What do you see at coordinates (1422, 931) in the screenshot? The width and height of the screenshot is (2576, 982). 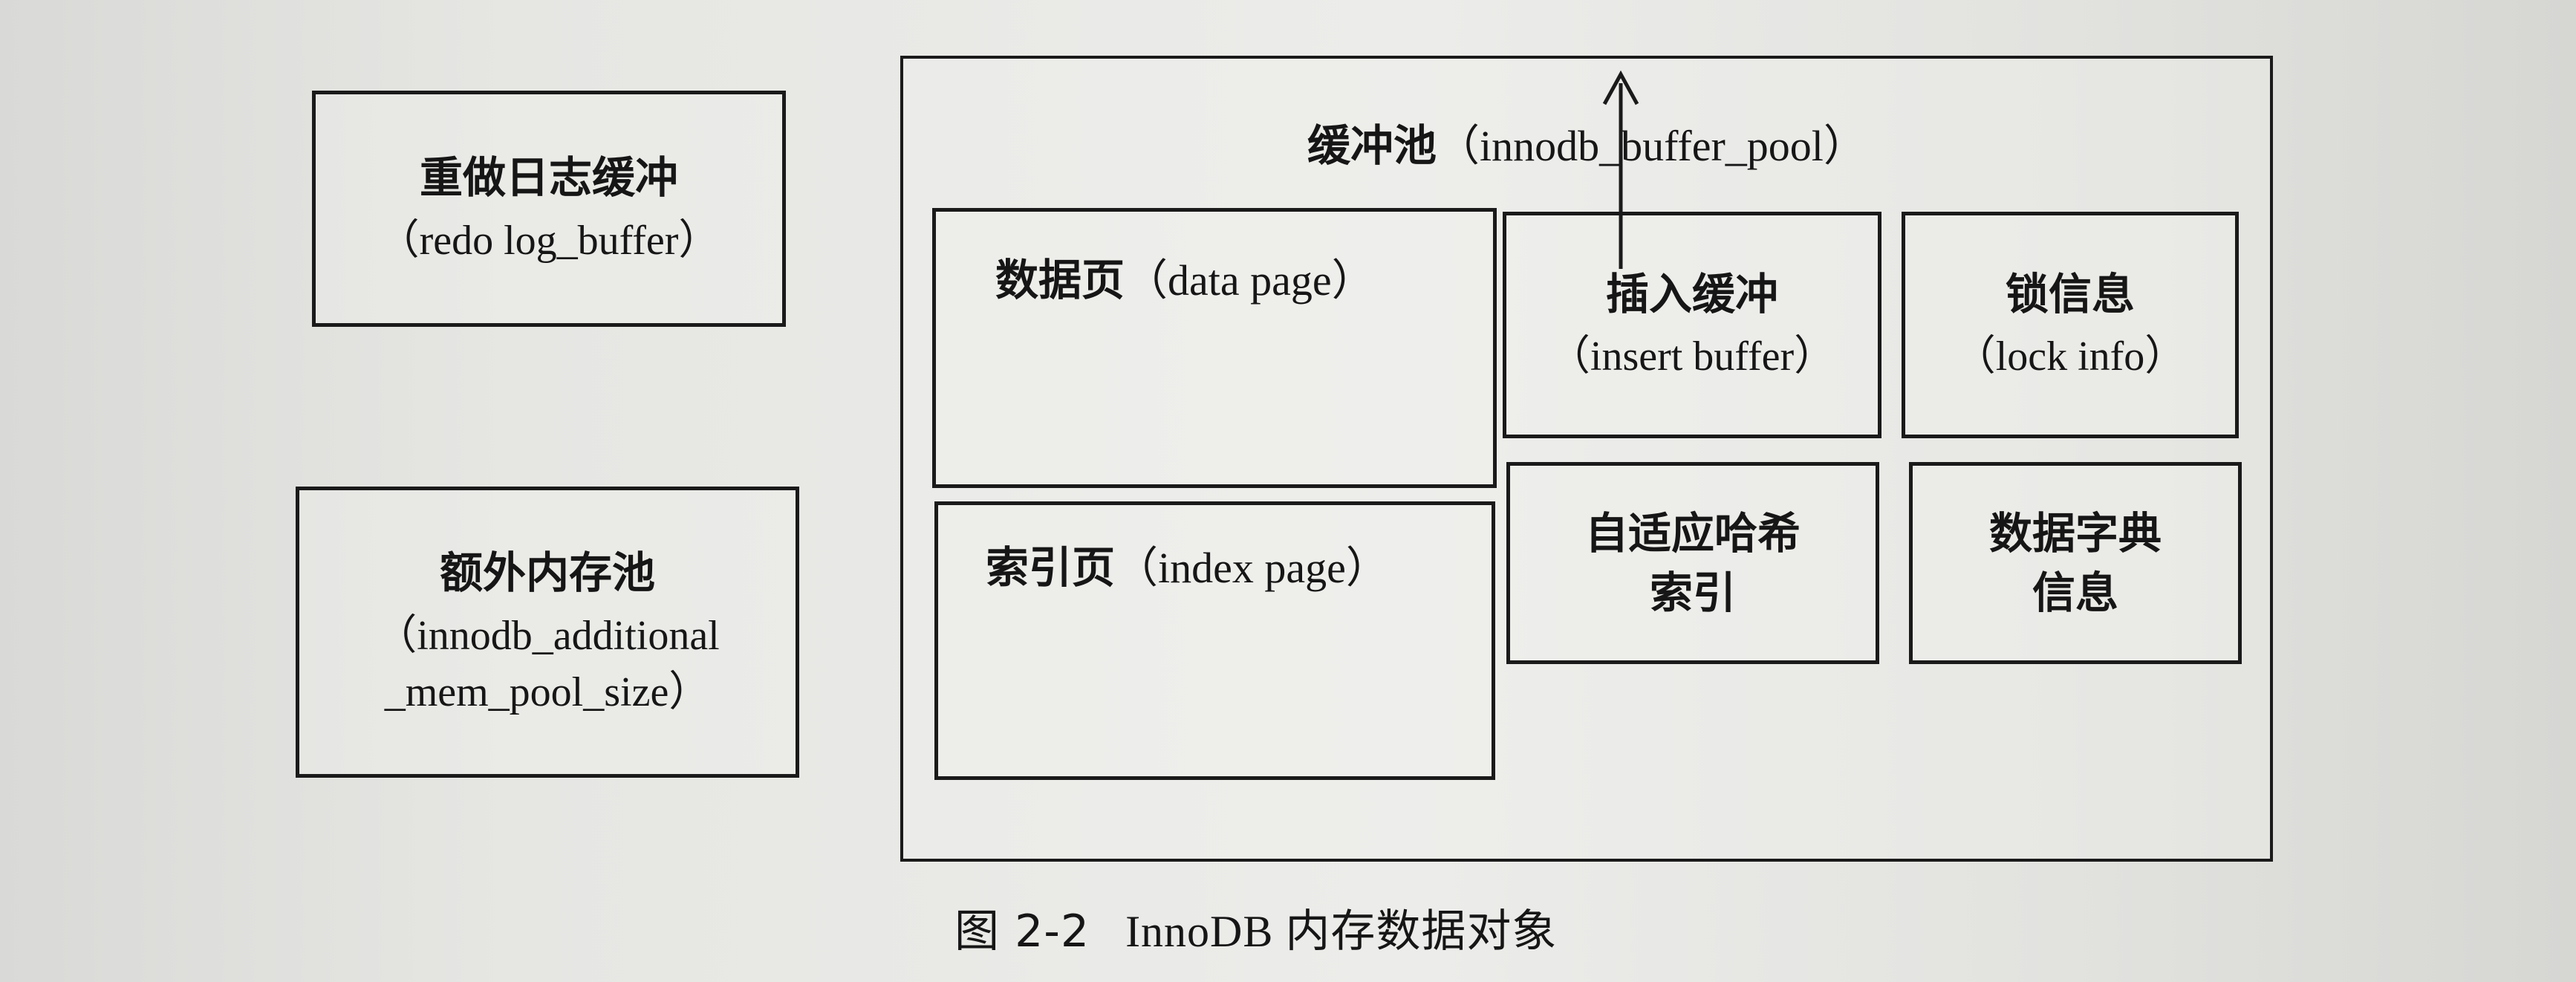 I see `figure-title-cn: 内存数据对象` at bounding box center [1422, 931].